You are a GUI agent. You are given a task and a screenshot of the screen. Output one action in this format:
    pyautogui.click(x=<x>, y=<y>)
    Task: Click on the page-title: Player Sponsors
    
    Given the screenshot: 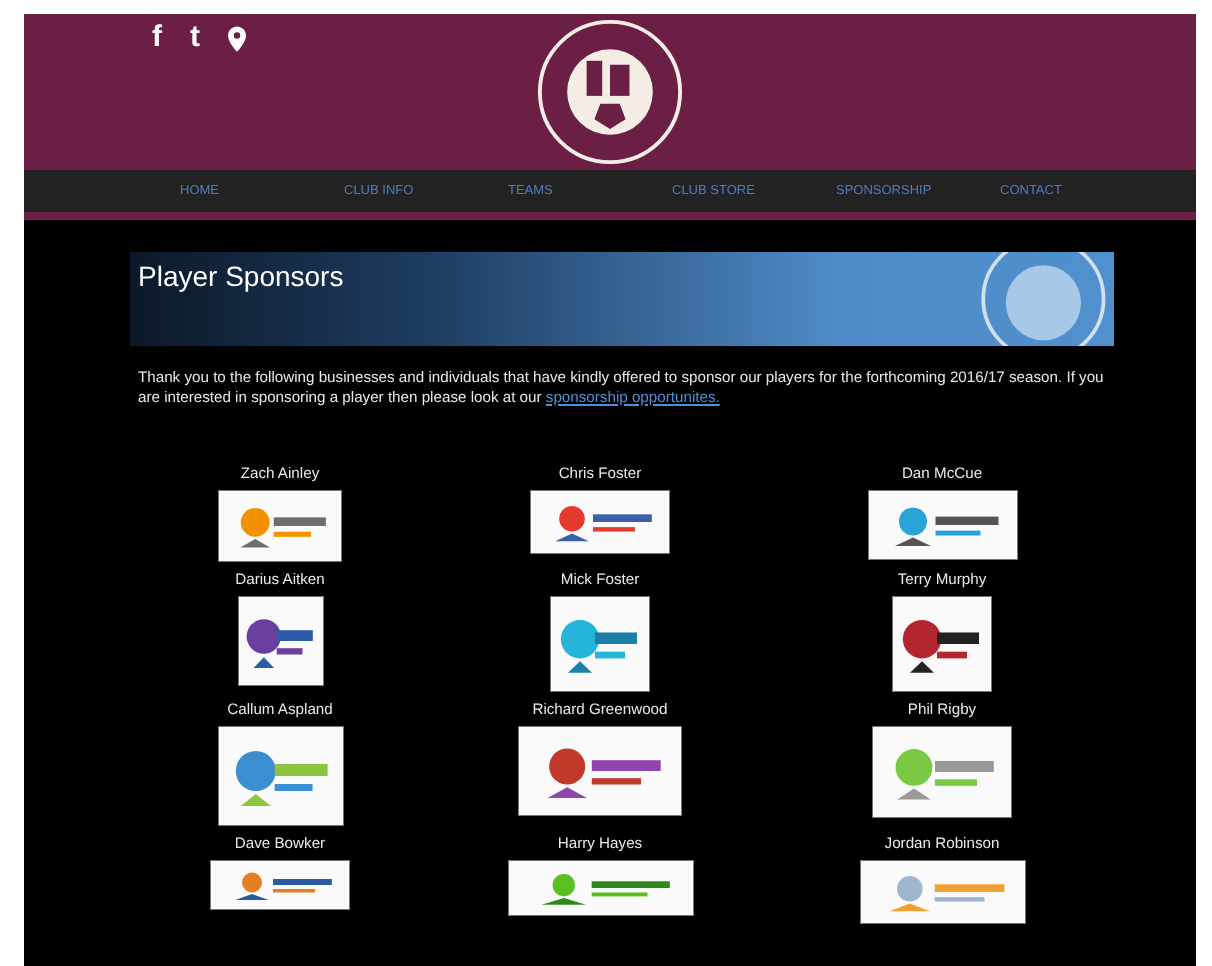 What is the action you would take?
    pyautogui.click(x=241, y=278)
    